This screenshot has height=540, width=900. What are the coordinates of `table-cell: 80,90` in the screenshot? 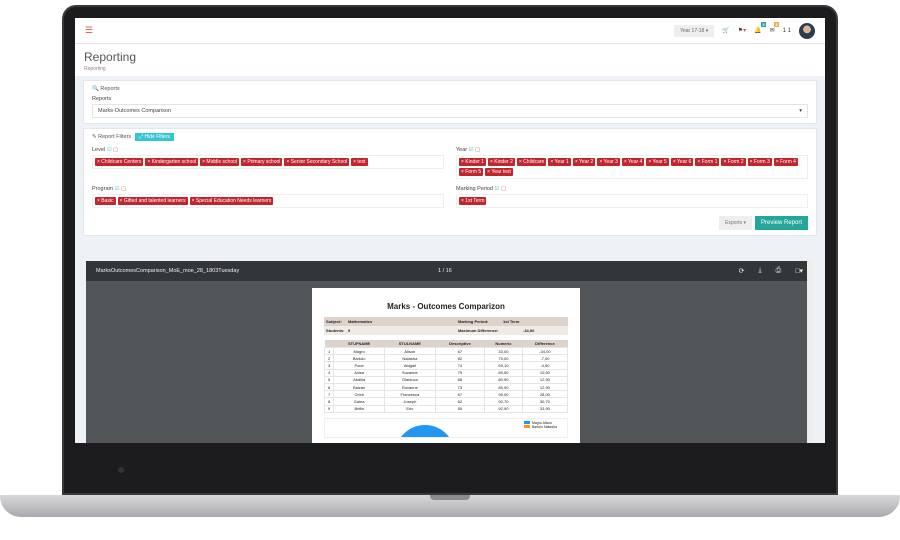 It's located at (503, 379).